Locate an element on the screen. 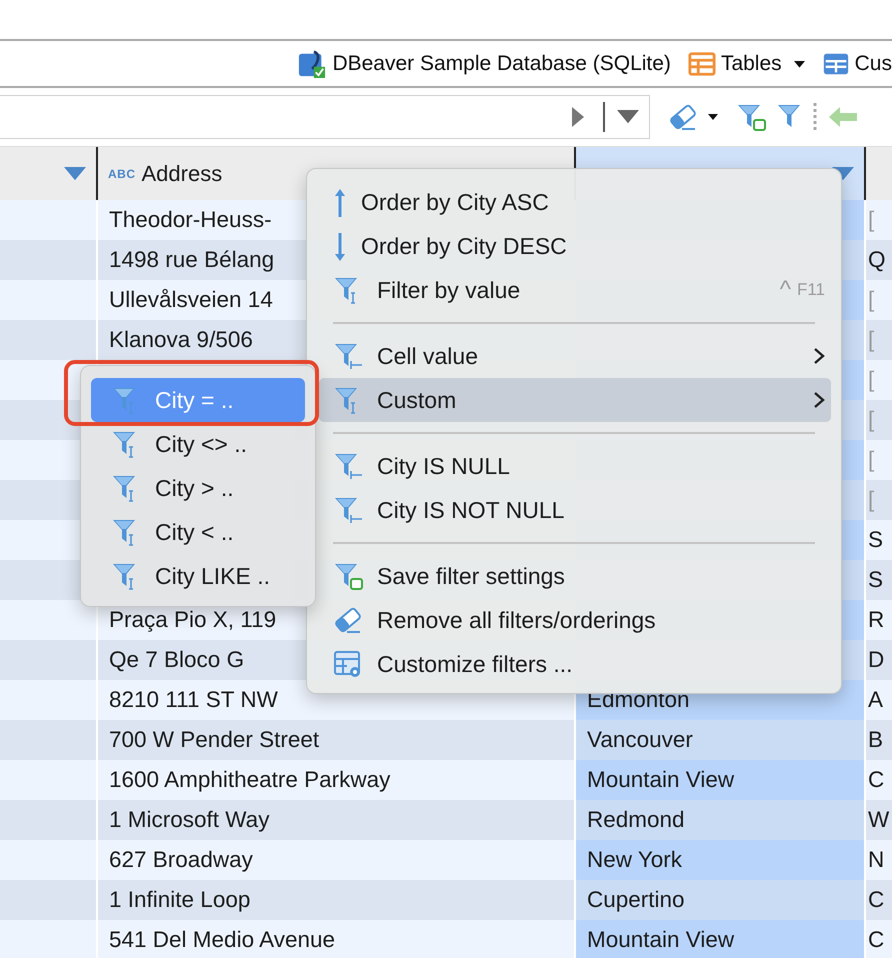  menu-item: City <> .. is located at coordinates (198, 444).